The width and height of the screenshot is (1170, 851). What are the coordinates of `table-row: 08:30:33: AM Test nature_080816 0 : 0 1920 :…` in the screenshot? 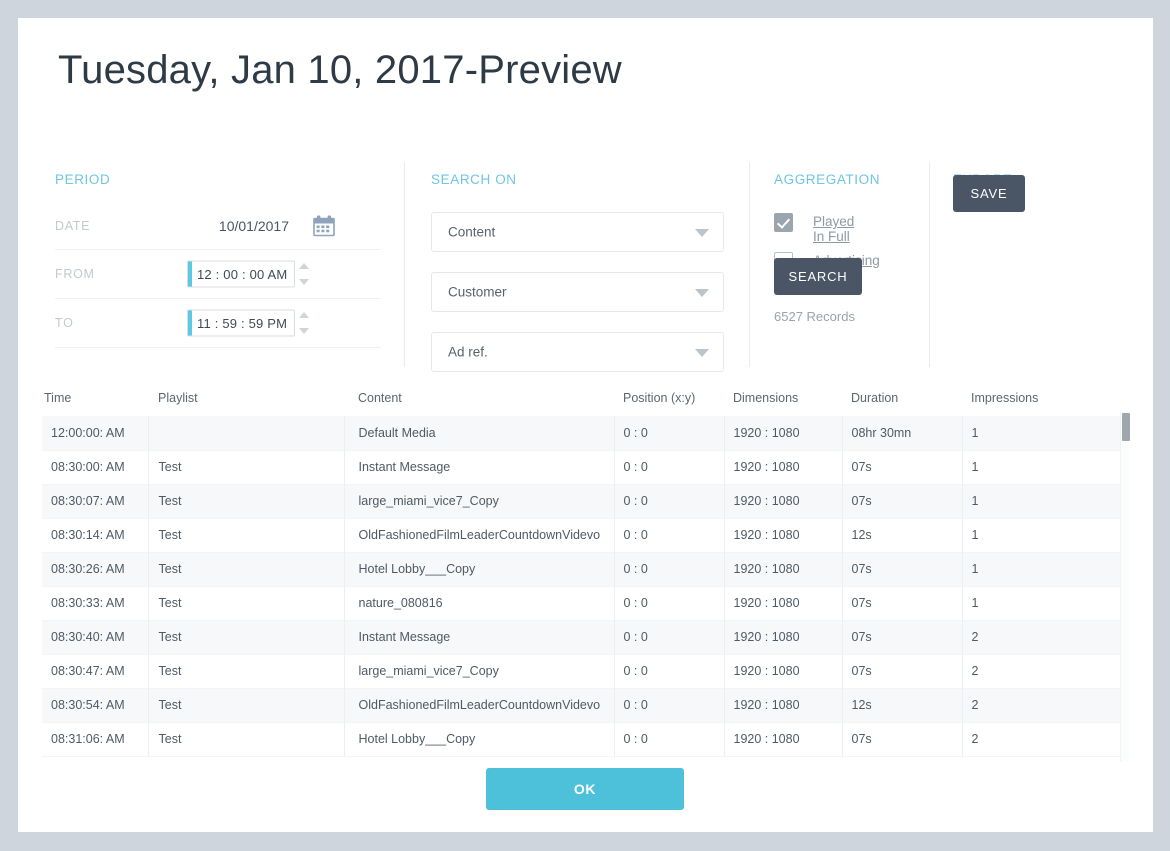 It's located at (581, 603).